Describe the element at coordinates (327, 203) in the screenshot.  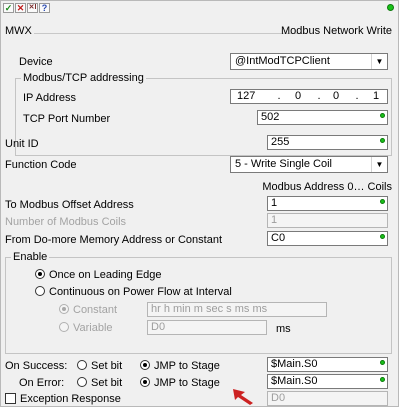
I see `offset-address-input: 1` at that location.